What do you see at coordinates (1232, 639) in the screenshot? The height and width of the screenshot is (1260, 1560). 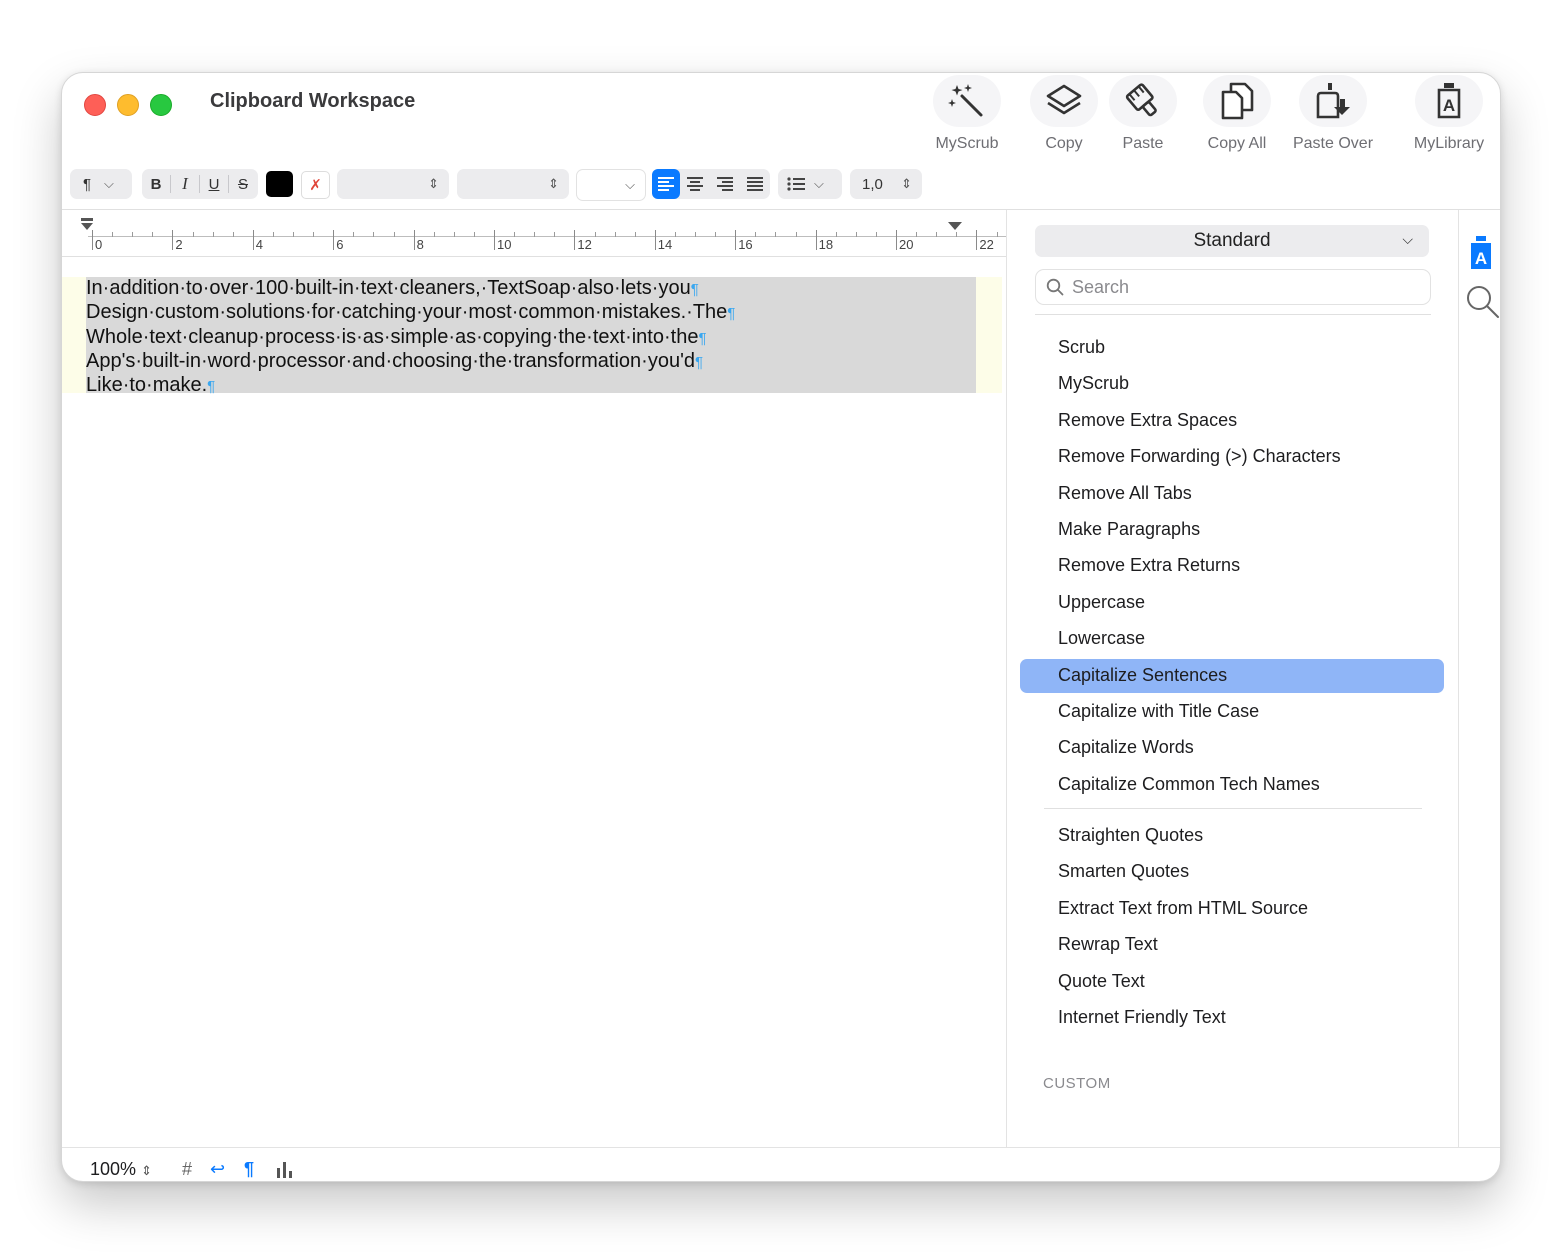 I see `action-item: Lowercase` at bounding box center [1232, 639].